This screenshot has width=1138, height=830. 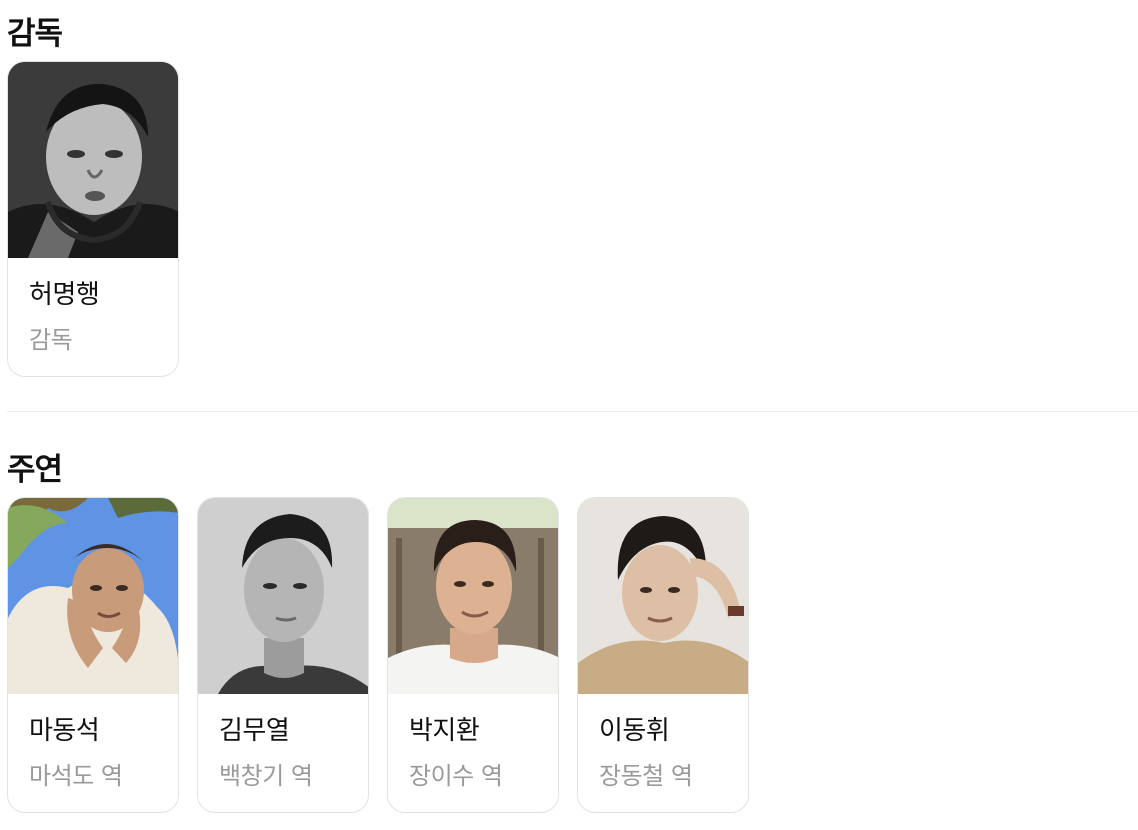 I want to click on person-card-cast: 이동휘 장동철 역, so click(x=663, y=655).